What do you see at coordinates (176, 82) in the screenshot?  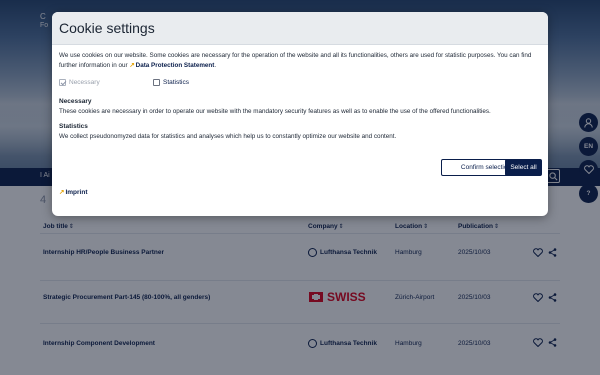 I see `checkbox-label: Statistics` at bounding box center [176, 82].